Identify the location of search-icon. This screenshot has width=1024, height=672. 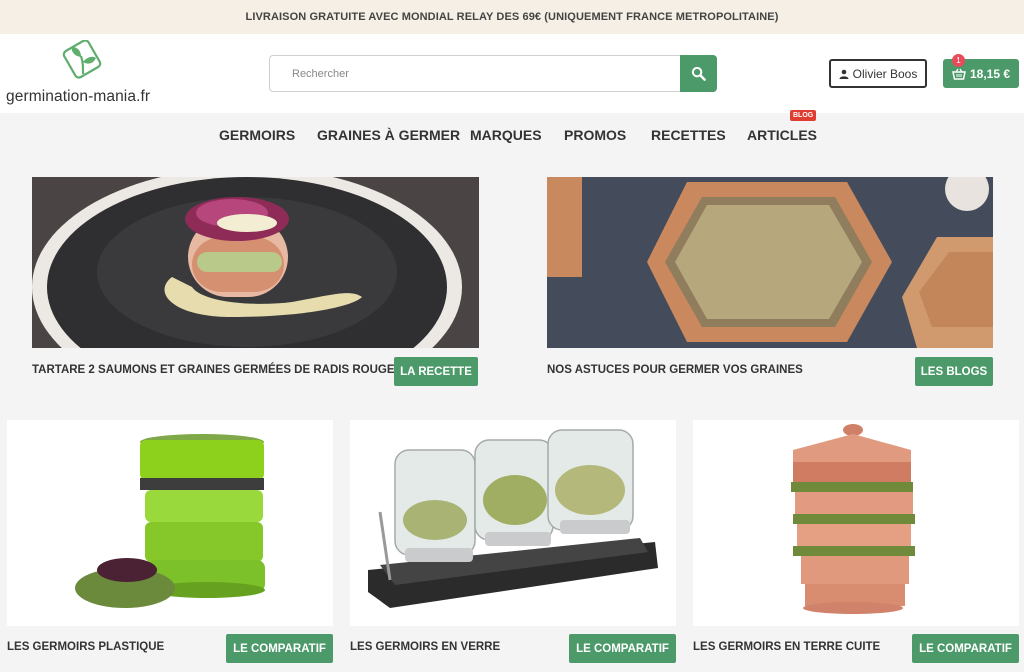
(698, 73).